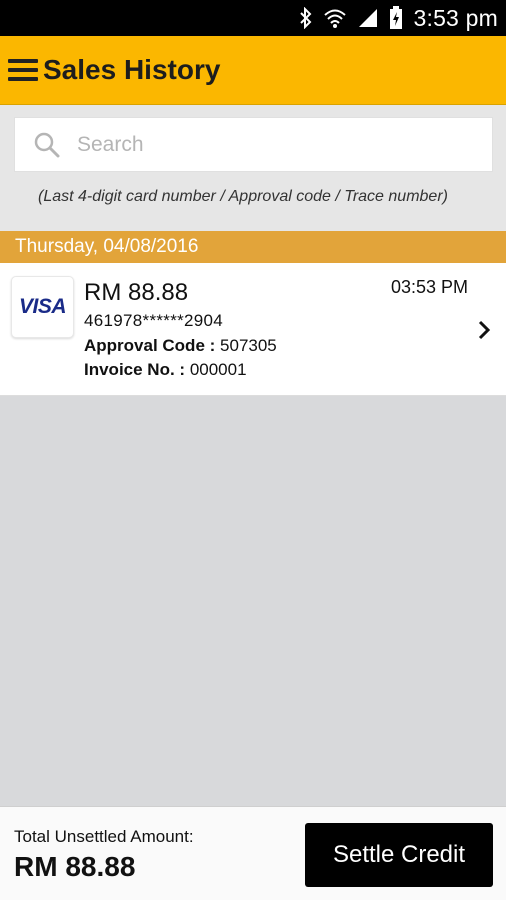  Describe the element at coordinates (396, 18) in the screenshot. I see `battery-icon` at that location.